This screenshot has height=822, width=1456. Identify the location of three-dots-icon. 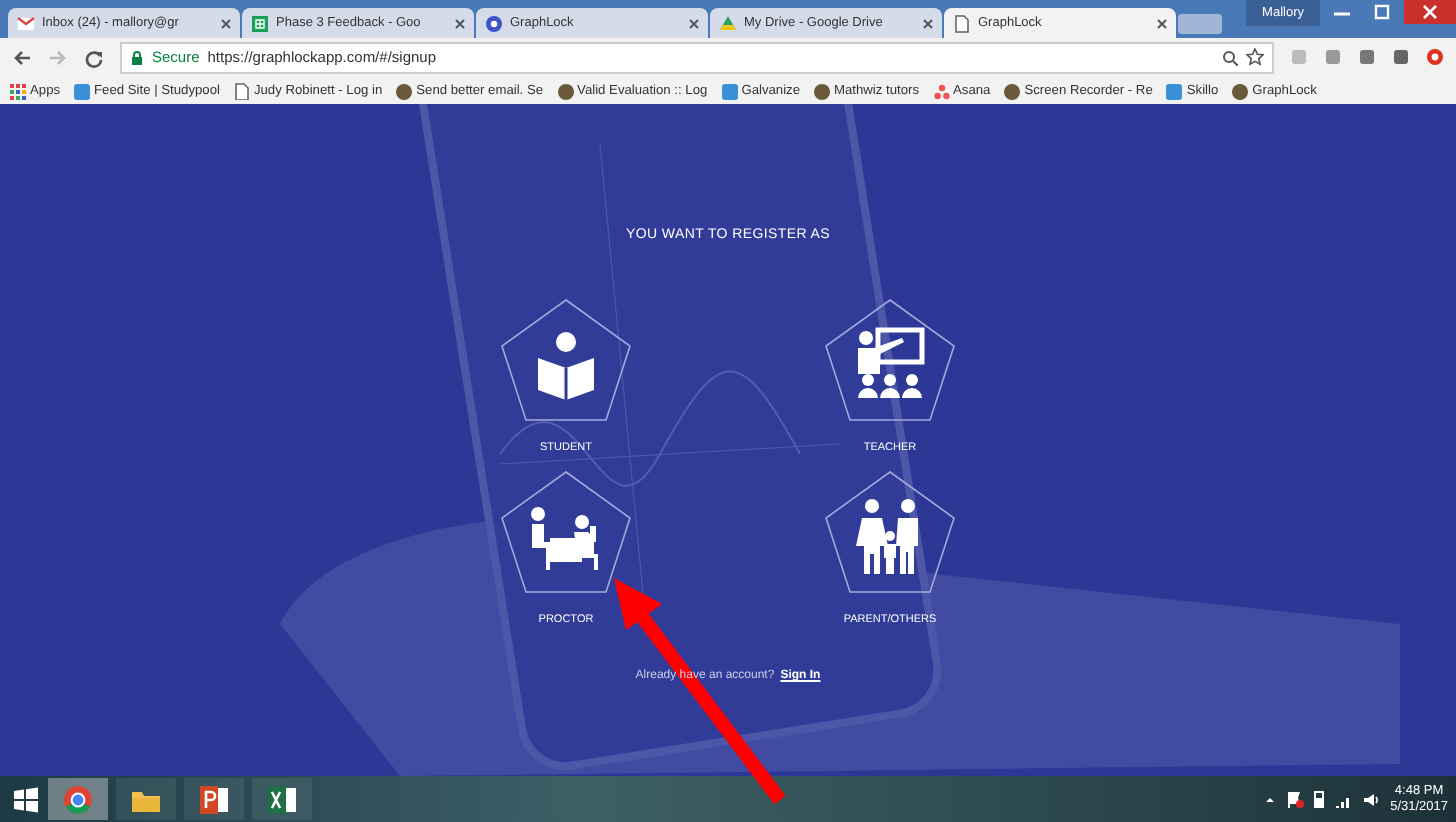
(940, 90).